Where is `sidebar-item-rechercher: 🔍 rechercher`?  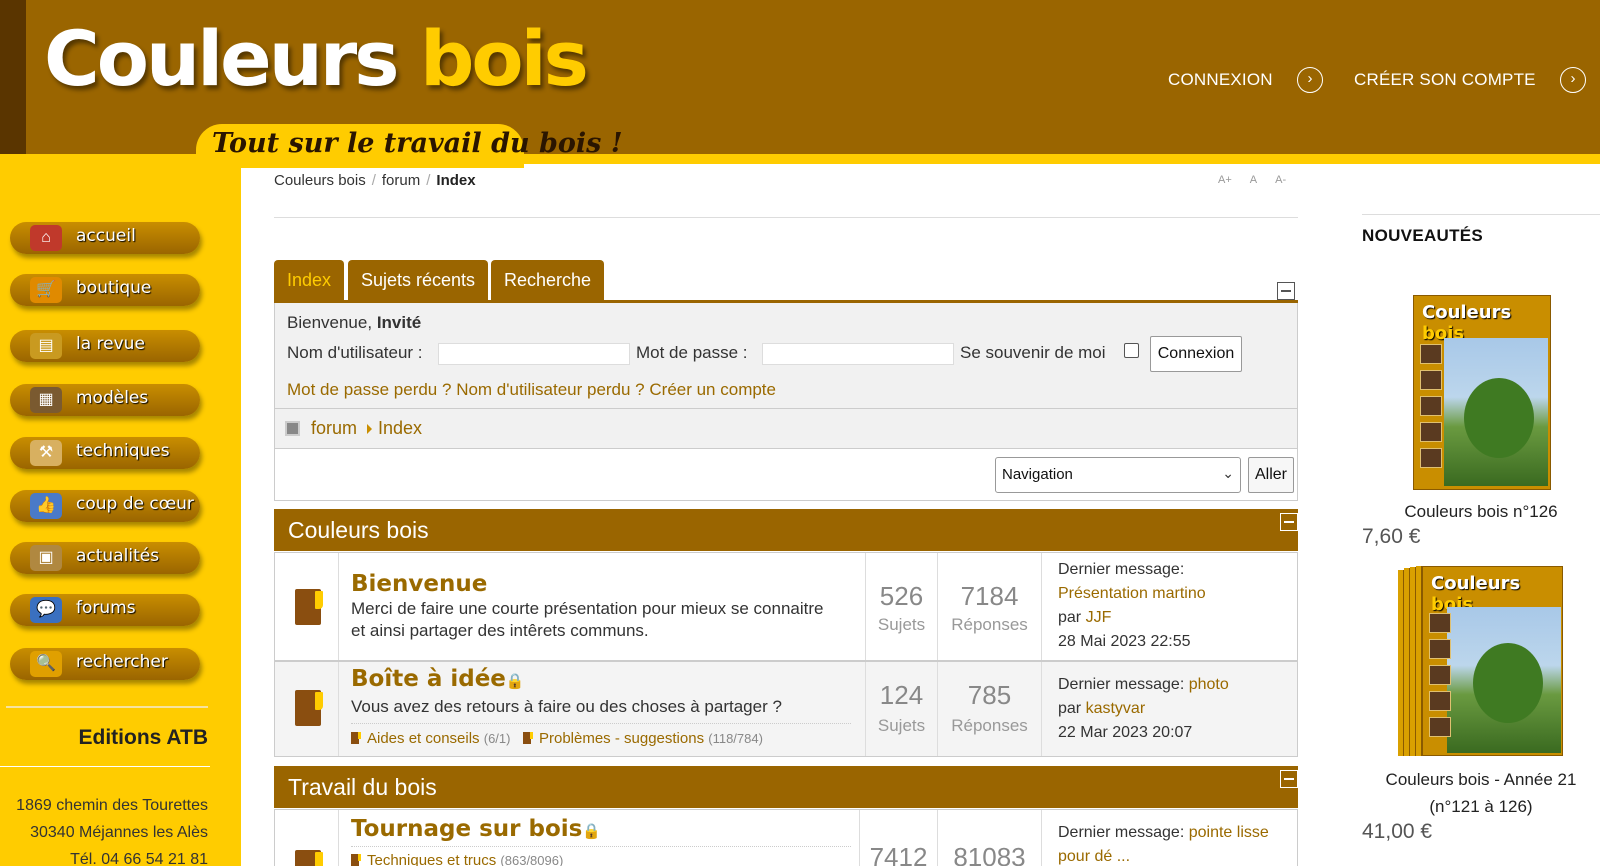 sidebar-item-rechercher: 🔍 rechercher is located at coordinates (105, 664).